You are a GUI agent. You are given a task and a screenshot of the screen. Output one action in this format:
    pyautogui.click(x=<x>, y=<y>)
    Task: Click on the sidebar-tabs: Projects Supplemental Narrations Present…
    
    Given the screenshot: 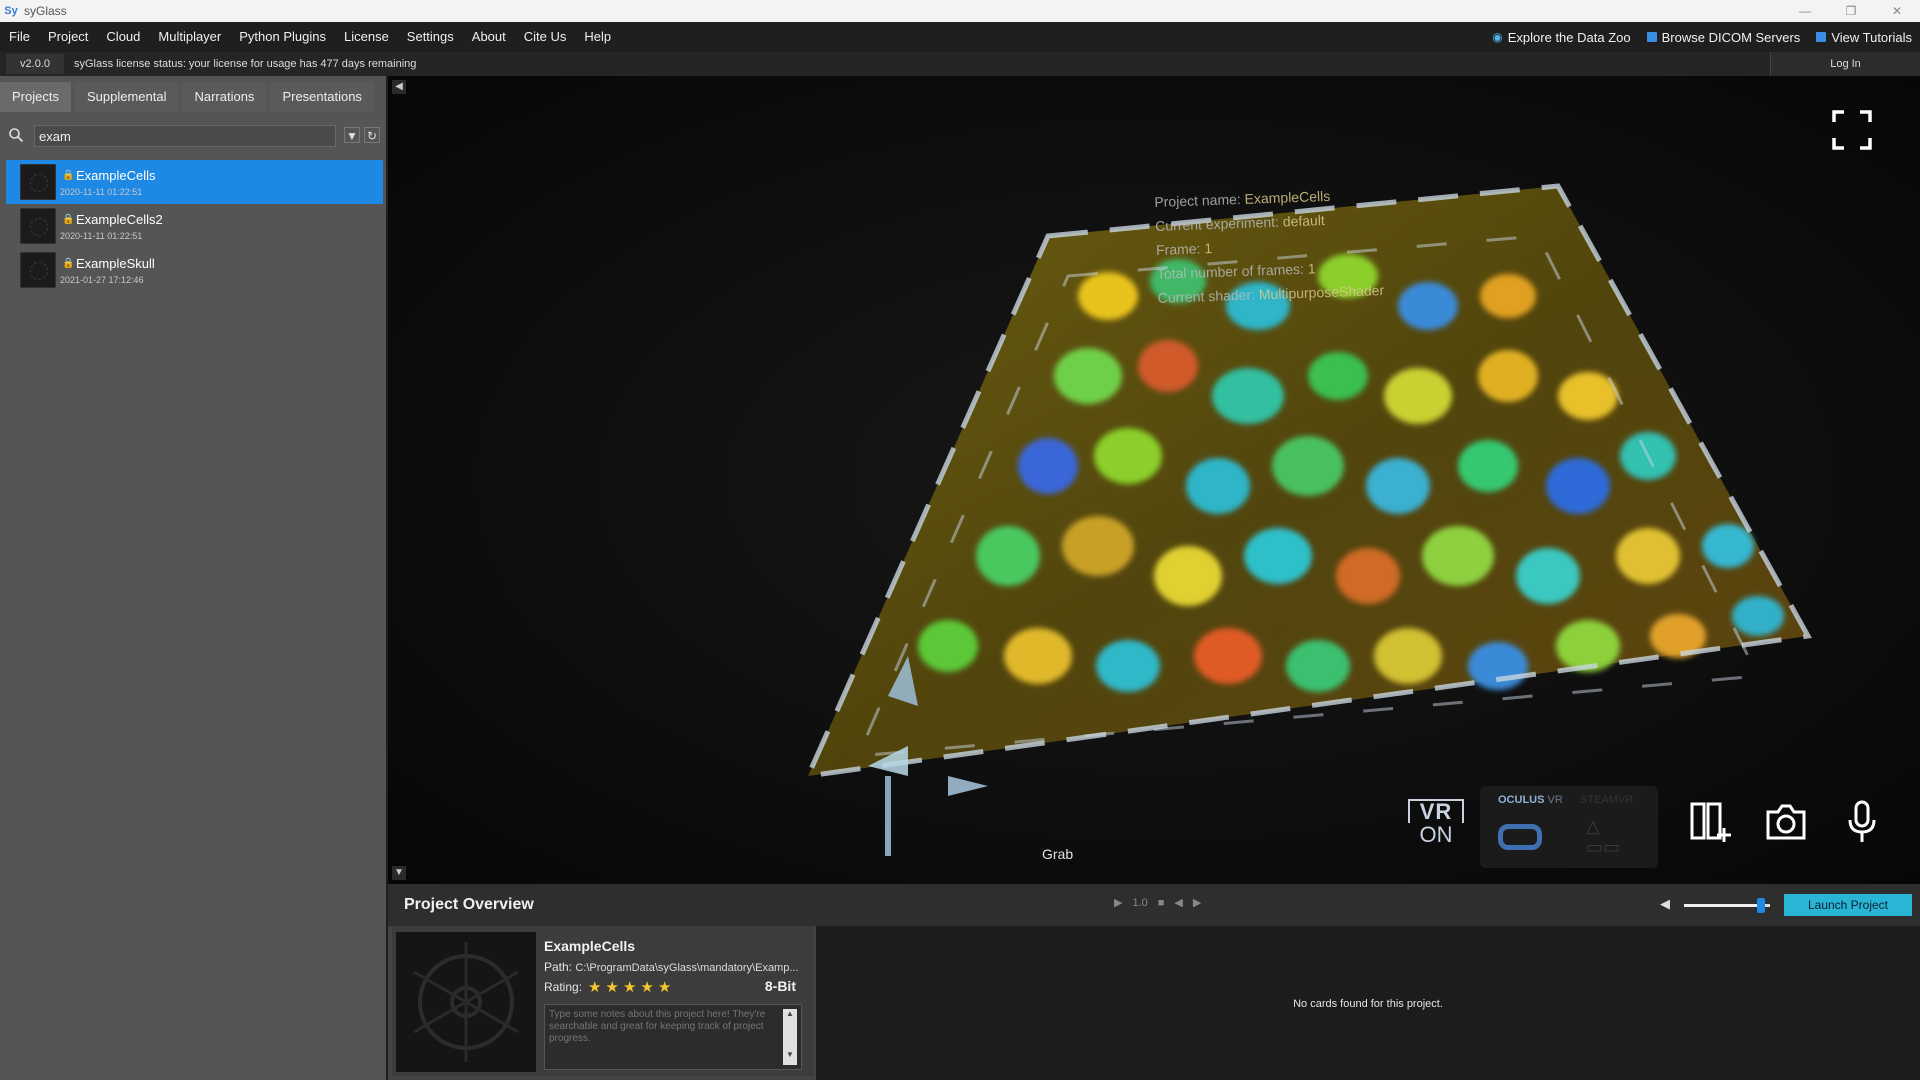 What is the action you would take?
    pyautogui.click(x=189, y=97)
    